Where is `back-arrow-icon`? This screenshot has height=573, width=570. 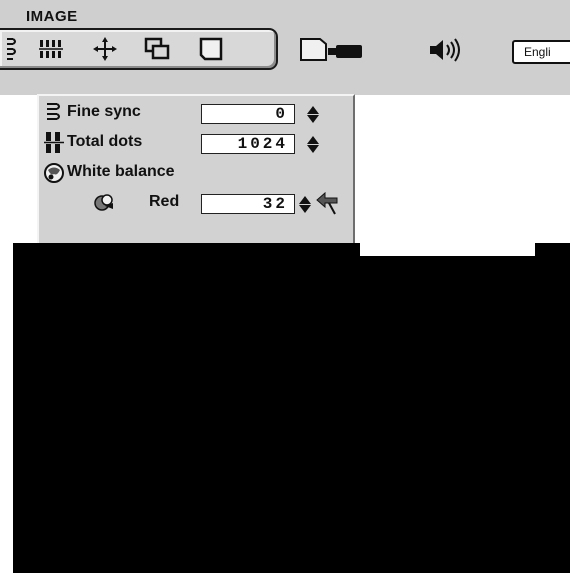 back-arrow-icon is located at coordinates (327, 203).